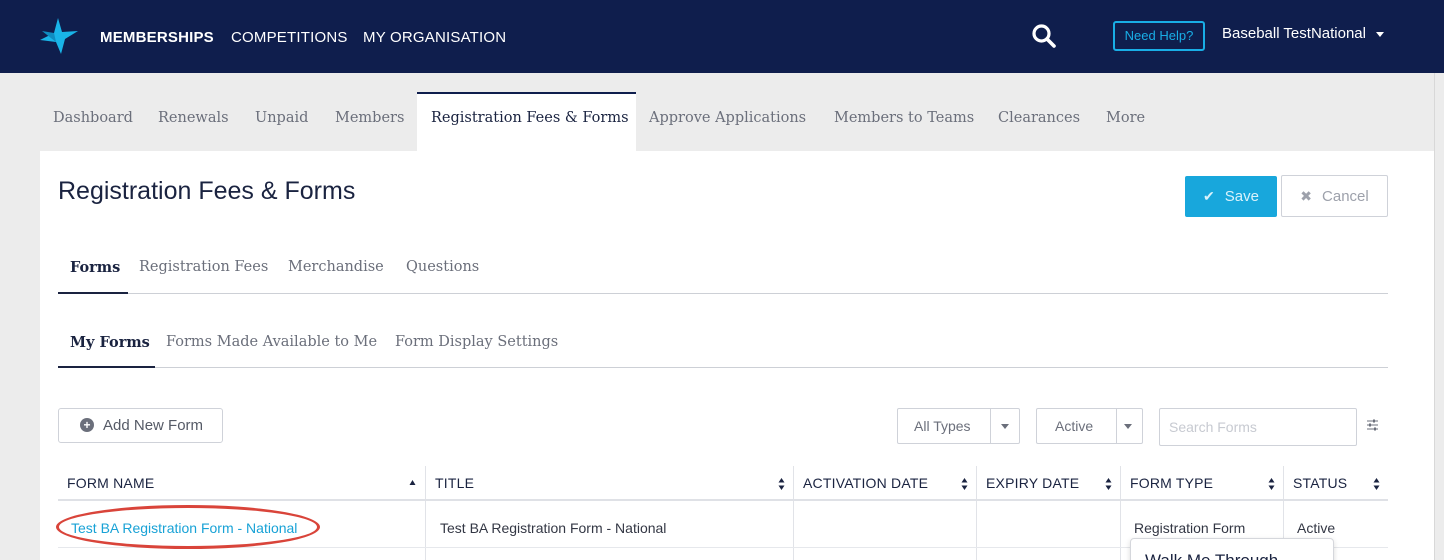  Describe the element at coordinates (193, 118) in the screenshot. I see `tab-renewals: Renewals` at that location.